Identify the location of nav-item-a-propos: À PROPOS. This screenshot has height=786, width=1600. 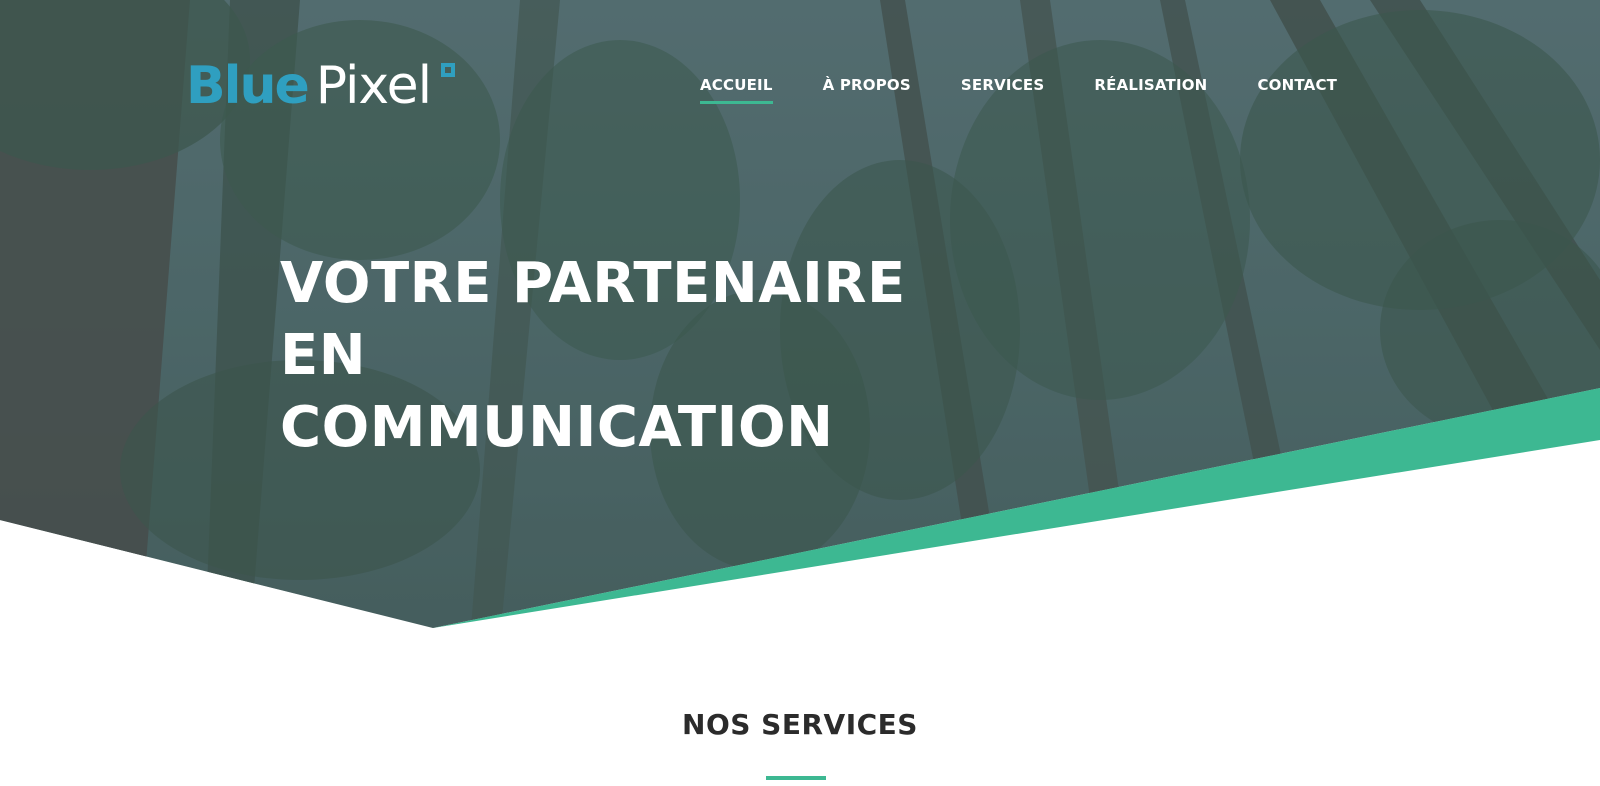
(867, 88).